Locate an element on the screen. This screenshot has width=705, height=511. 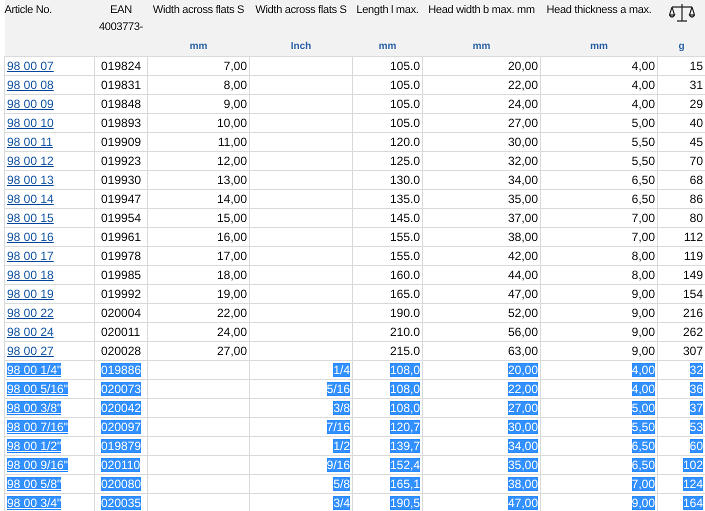
table-cell: 019886 is located at coordinates (121, 370).